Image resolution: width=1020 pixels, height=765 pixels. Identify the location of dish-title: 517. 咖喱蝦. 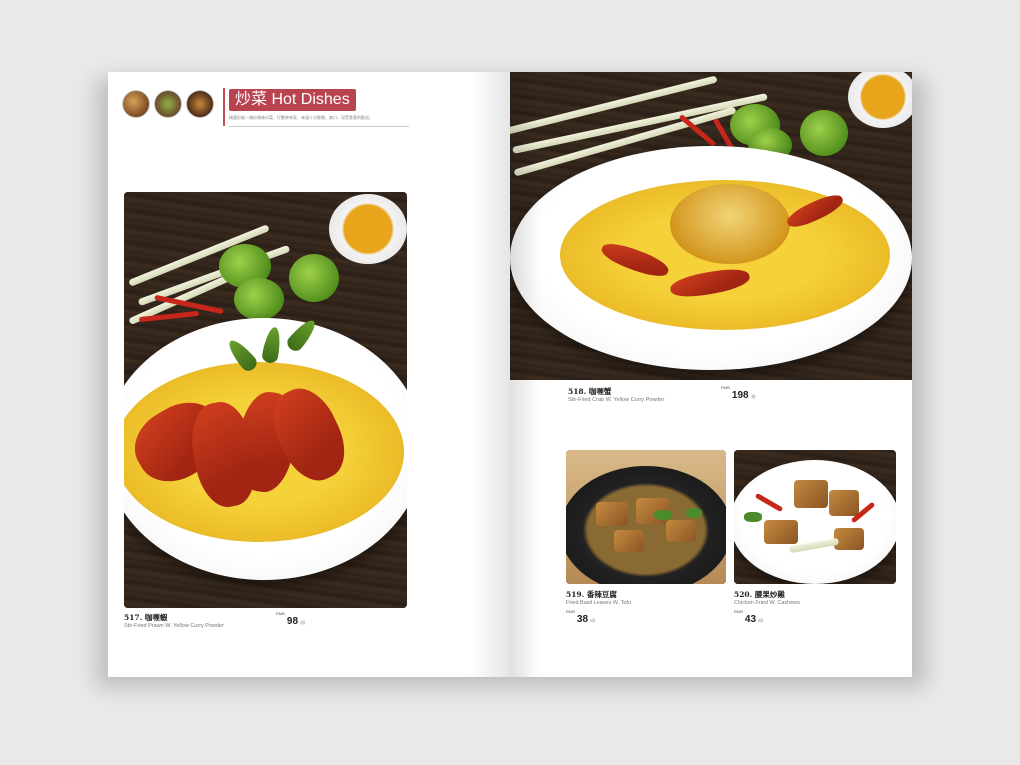
(146, 617).